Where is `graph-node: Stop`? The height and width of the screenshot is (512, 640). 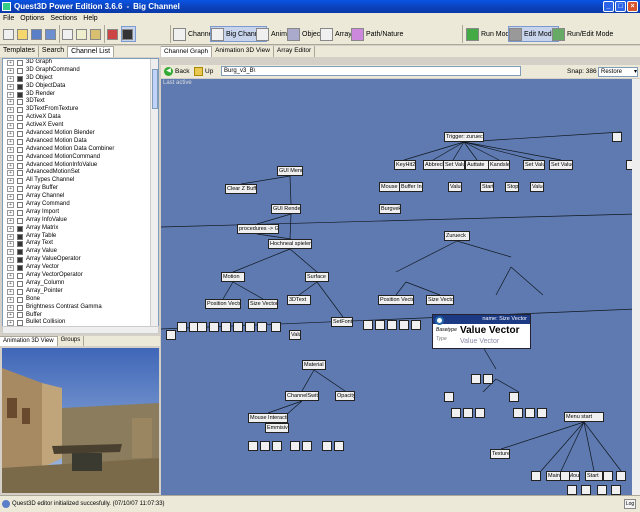
graph-node: Stop is located at coordinates (512, 187).